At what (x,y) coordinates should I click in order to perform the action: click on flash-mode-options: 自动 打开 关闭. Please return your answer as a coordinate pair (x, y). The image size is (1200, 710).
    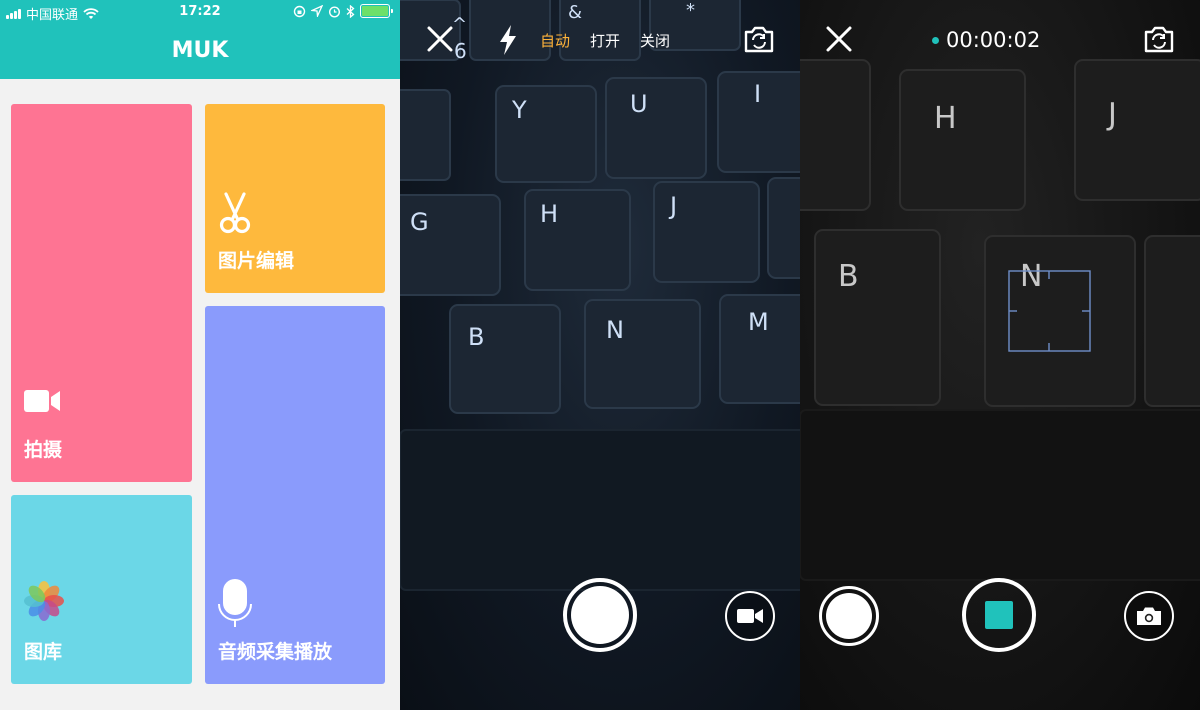
    Looking at the image, I should click on (605, 40).